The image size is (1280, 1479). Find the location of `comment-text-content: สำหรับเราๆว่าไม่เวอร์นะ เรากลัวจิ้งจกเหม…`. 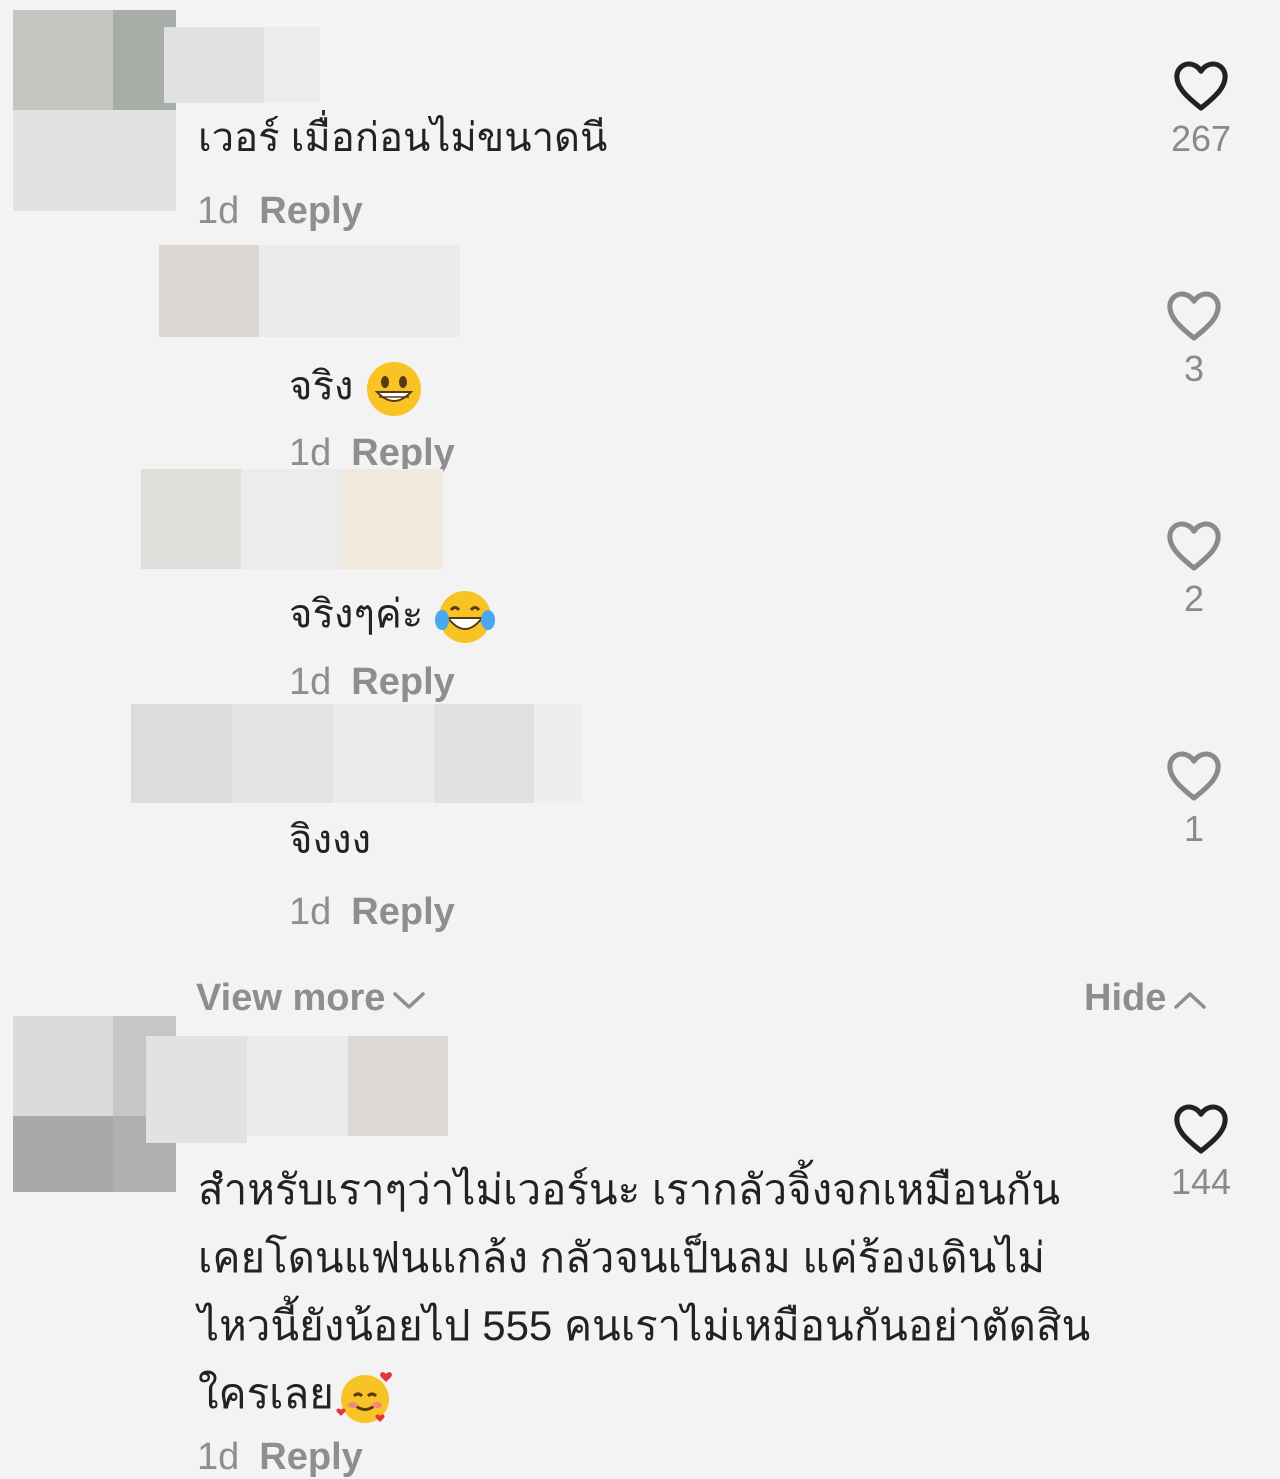

comment-text-content: สำหรับเราๆว่าไม่เวอร์นะ เรากลัวจิ้งจกเหม… is located at coordinates (644, 1291).